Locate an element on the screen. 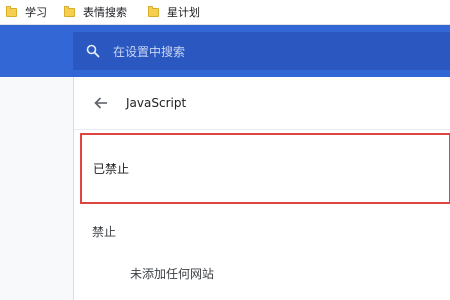 The height and width of the screenshot is (300, 450). bookmark-folder-star-plan: 星计划 is located at coordinates (174, 12).